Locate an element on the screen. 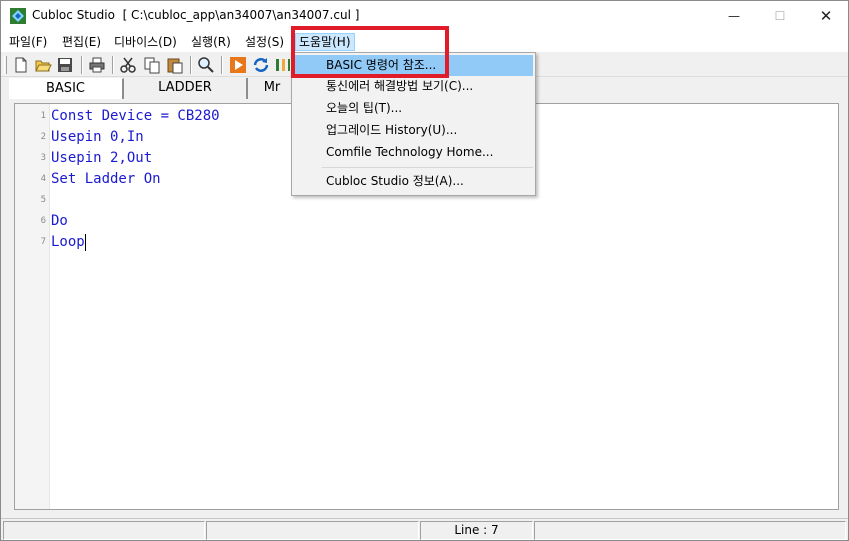  status-line-indicator: Line : 7 is located at coordinates (476, 530).